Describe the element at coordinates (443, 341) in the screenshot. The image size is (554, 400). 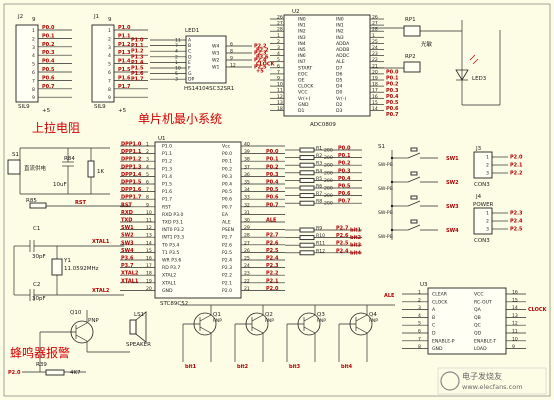
I see `u3-left-pin: ENABLE-P` at that location.